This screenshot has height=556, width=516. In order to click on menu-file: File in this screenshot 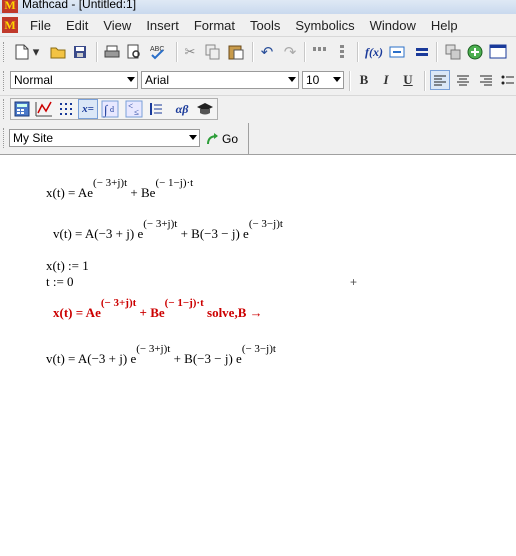, I will do `click(44, 25)`.